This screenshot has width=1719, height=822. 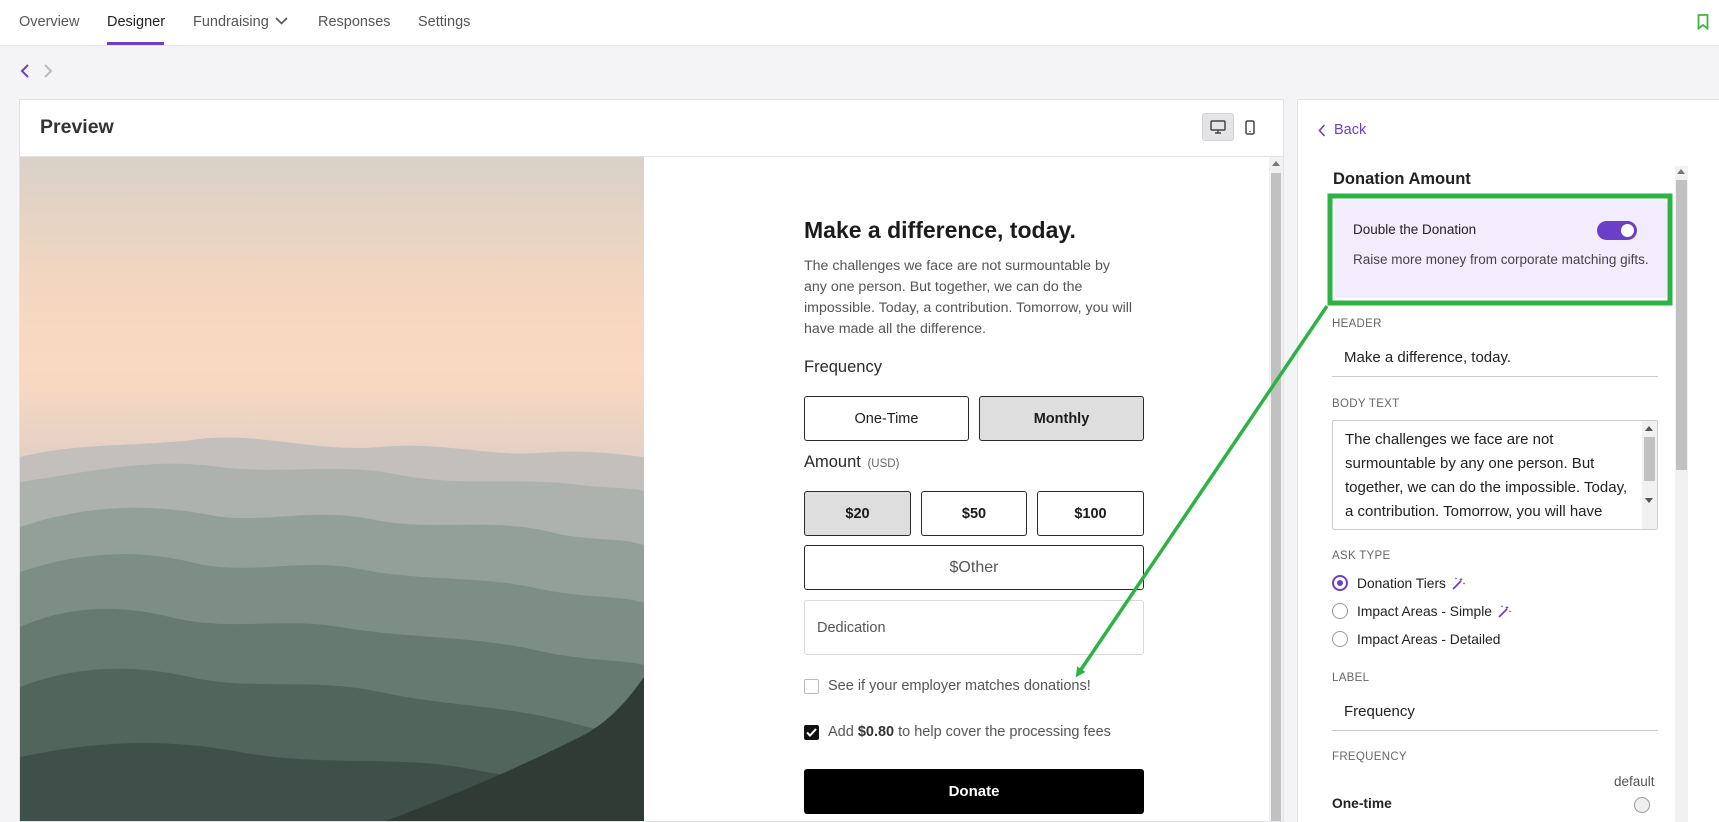 I want to click on mobile-icon, so click(x=1250, y=127).